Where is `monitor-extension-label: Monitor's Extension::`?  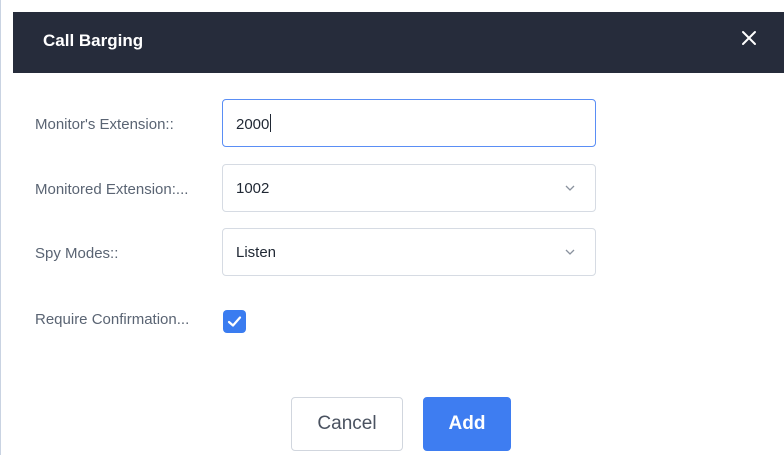
monitor-extension-label: Monitor's Extension:: is located at coordinates (104, 124).